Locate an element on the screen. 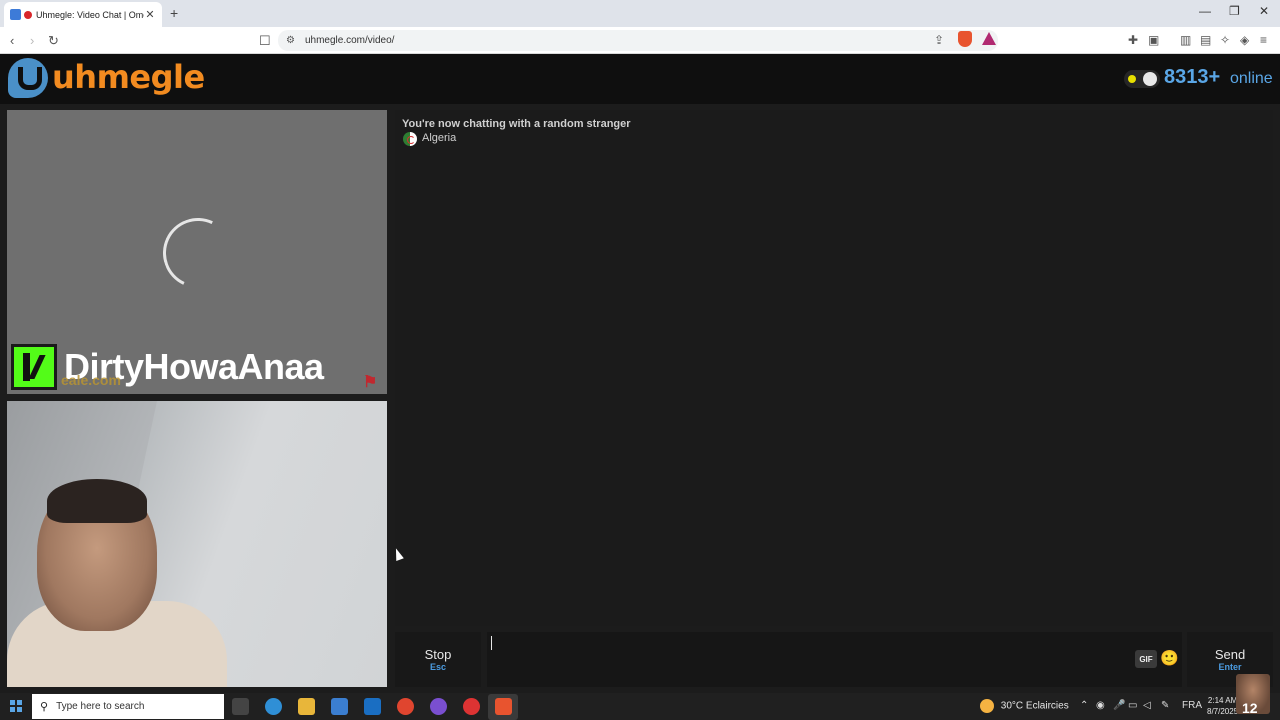  report-flag-icon: ⚑ is located at coordinates (370, 382).